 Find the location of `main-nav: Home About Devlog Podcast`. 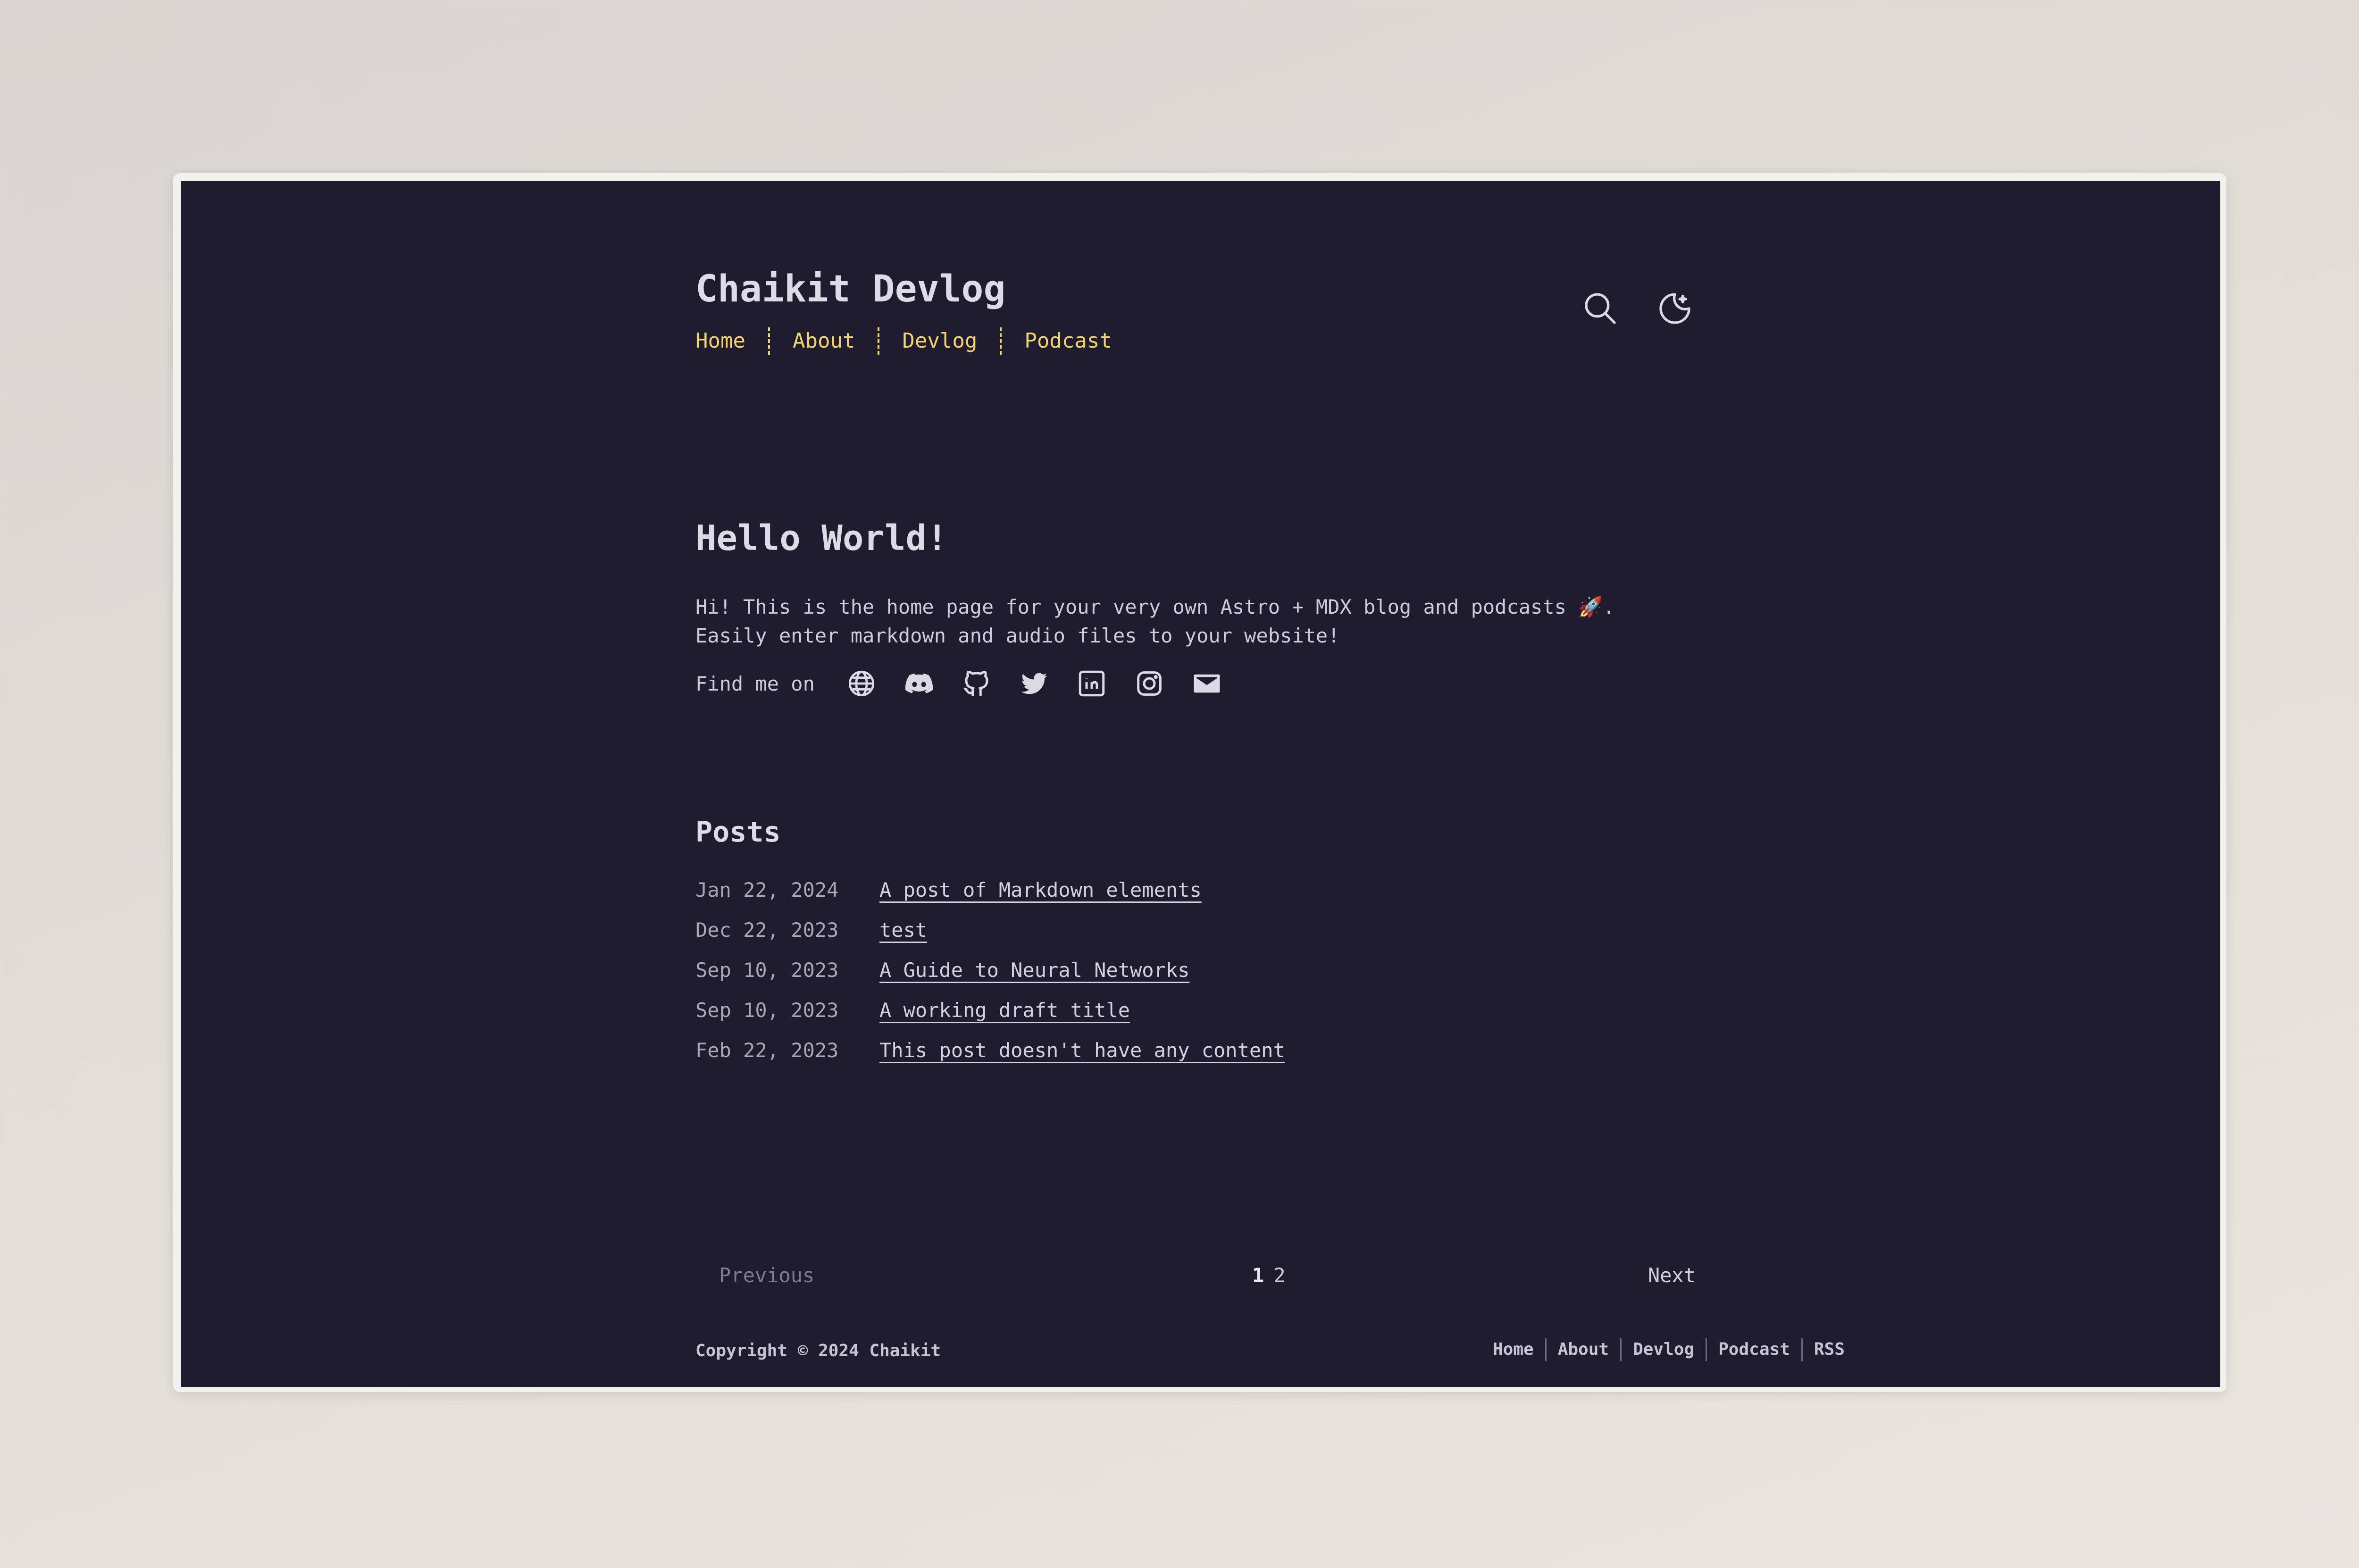

main-nav: Home About Devlog Podcast is located at coordinates (903, 341).